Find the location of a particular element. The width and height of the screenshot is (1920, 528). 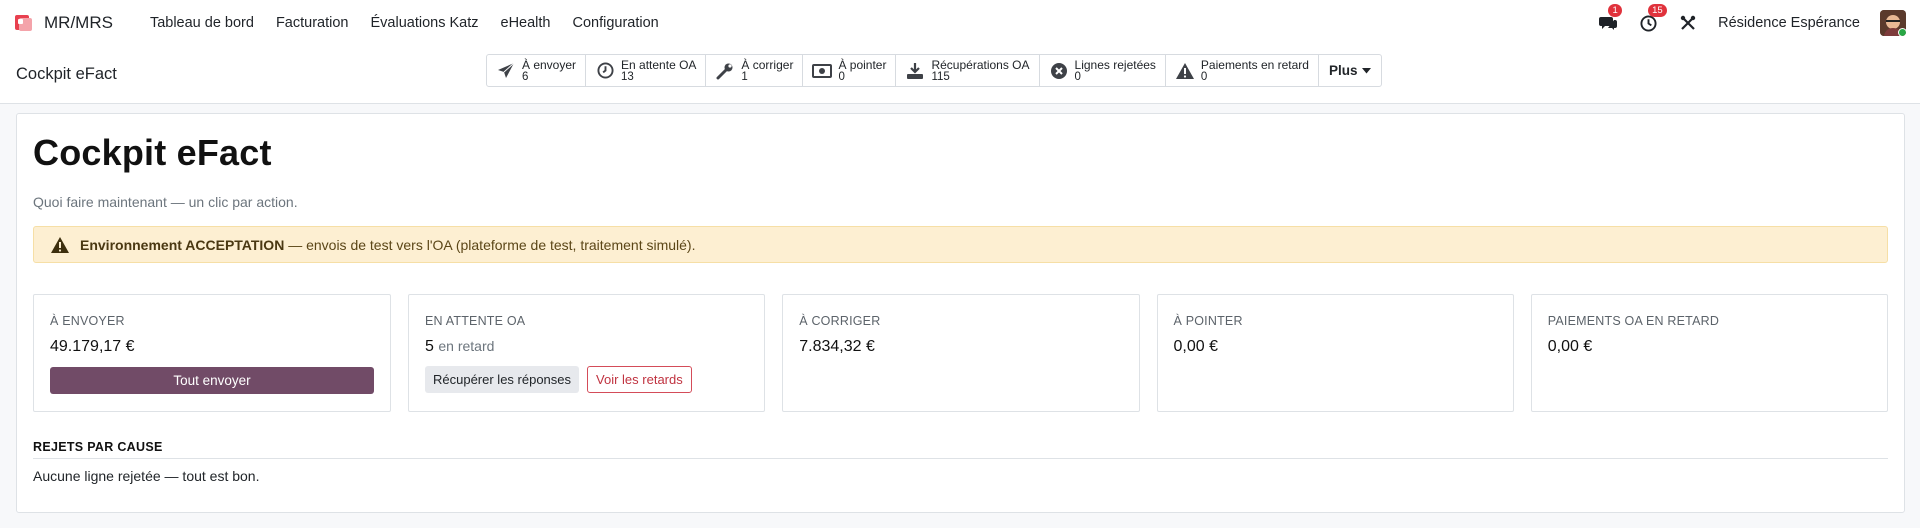

filter-oa-recoveries: Récupérations OA 115 is located at coordinates (968, 70).